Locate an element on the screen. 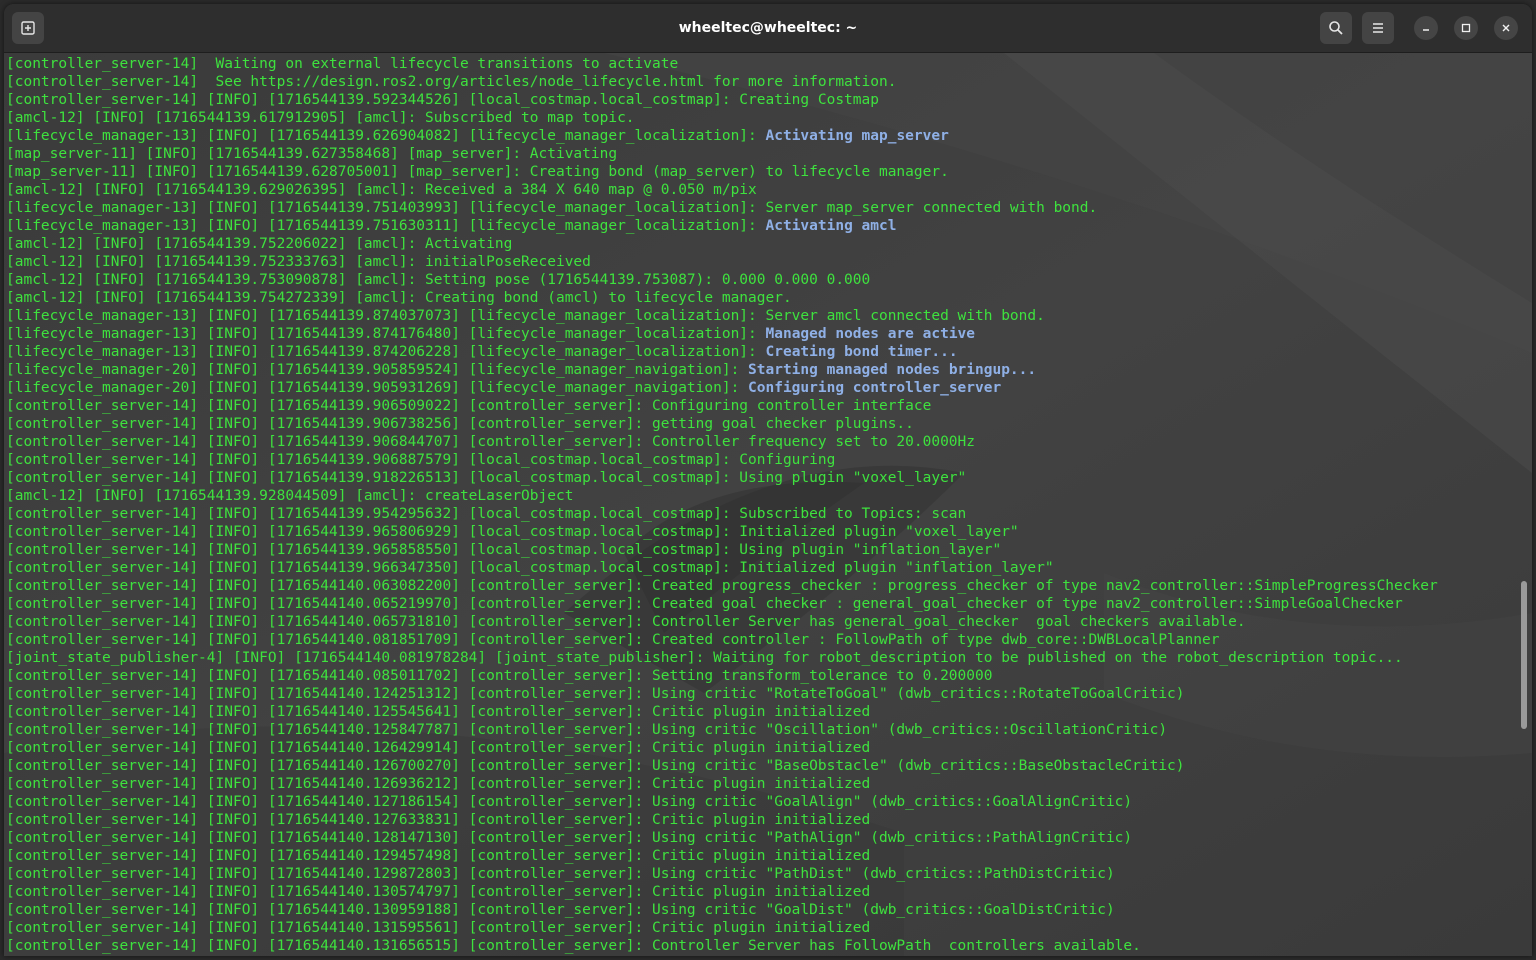  close-button is located at coordinates (1506, 28).